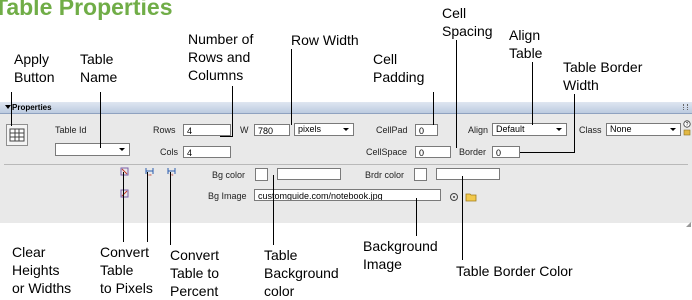  I want to click on callout-background-image: Background Image, so click(400, 255).